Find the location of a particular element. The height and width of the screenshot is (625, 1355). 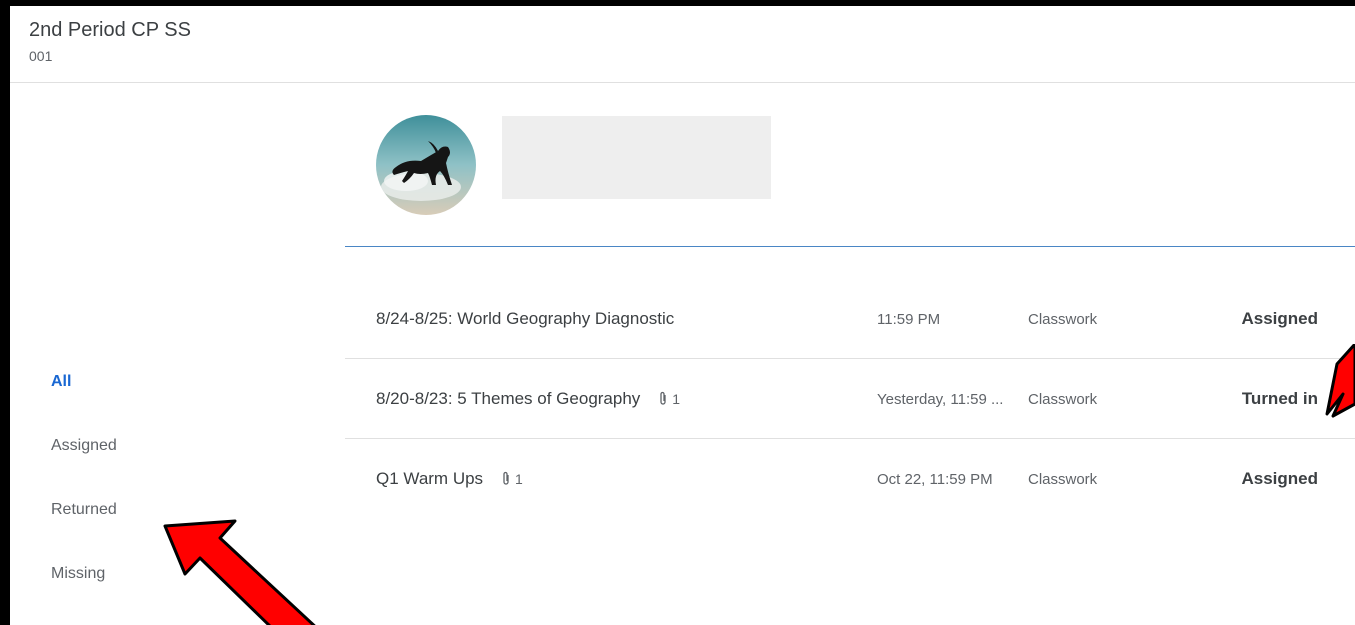

annotation-arrow-left-icon is located at coordinates (239, 572).